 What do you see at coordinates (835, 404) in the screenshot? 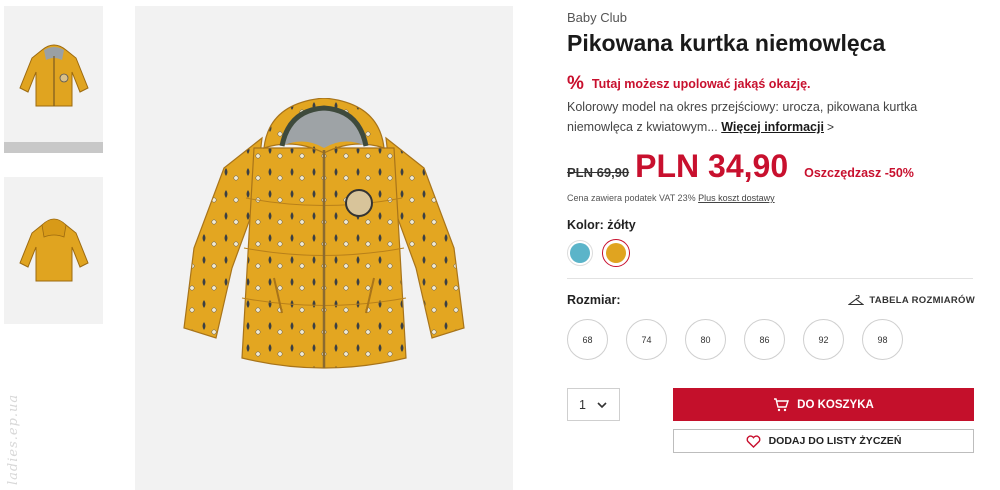
I see `add-to-cart-label: DO KOSZYKA` at bounding box center [835, 404].